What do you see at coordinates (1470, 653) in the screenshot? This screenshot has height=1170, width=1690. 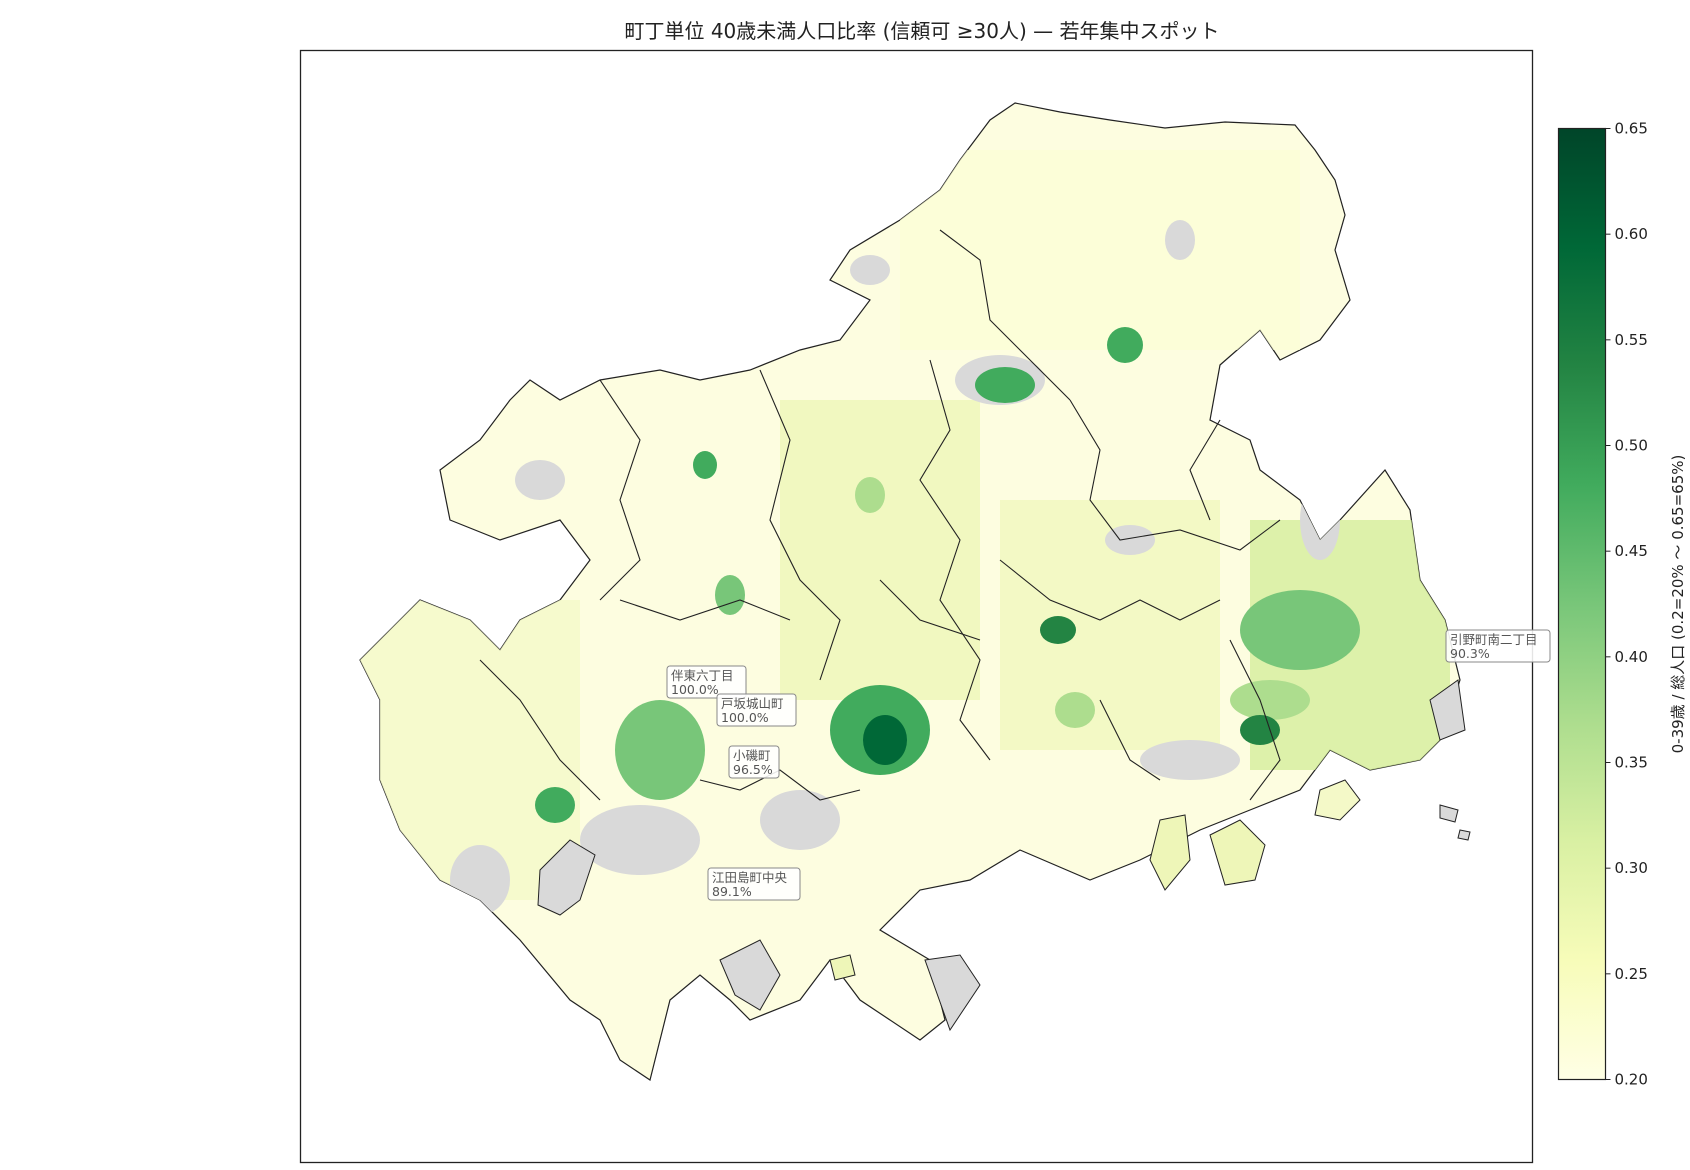 I see `annotation-value: 90.3%` at bounding box center [1470, 653].